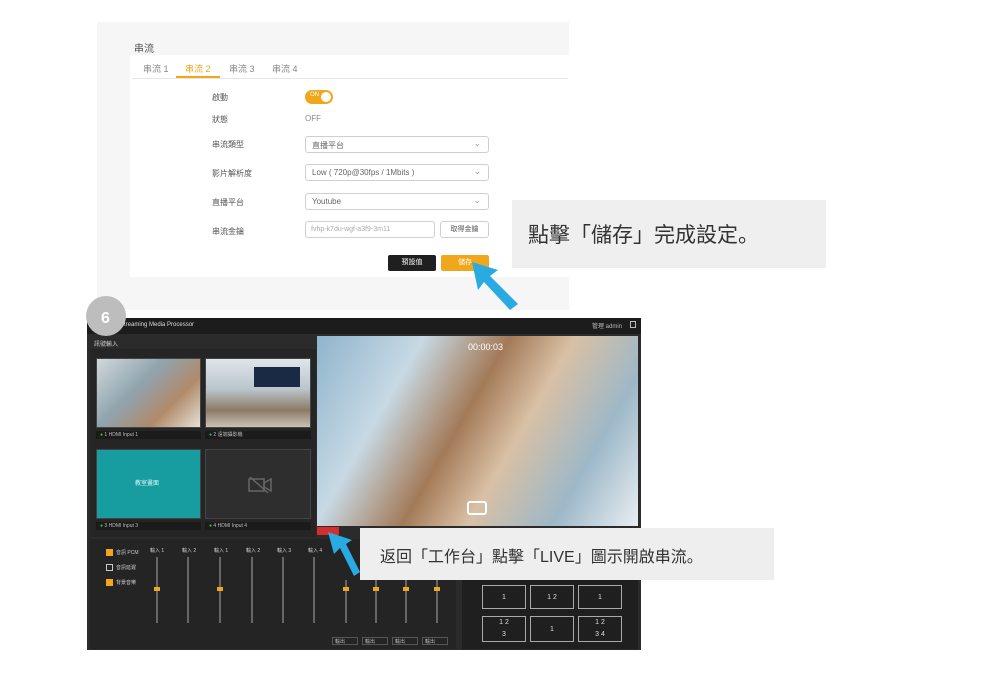 The height and width of the screenshot is (683, 986). Describe the element at coordinates (315, 551) in the screenshot. I see `fader-label: 輸入 4` at that location.